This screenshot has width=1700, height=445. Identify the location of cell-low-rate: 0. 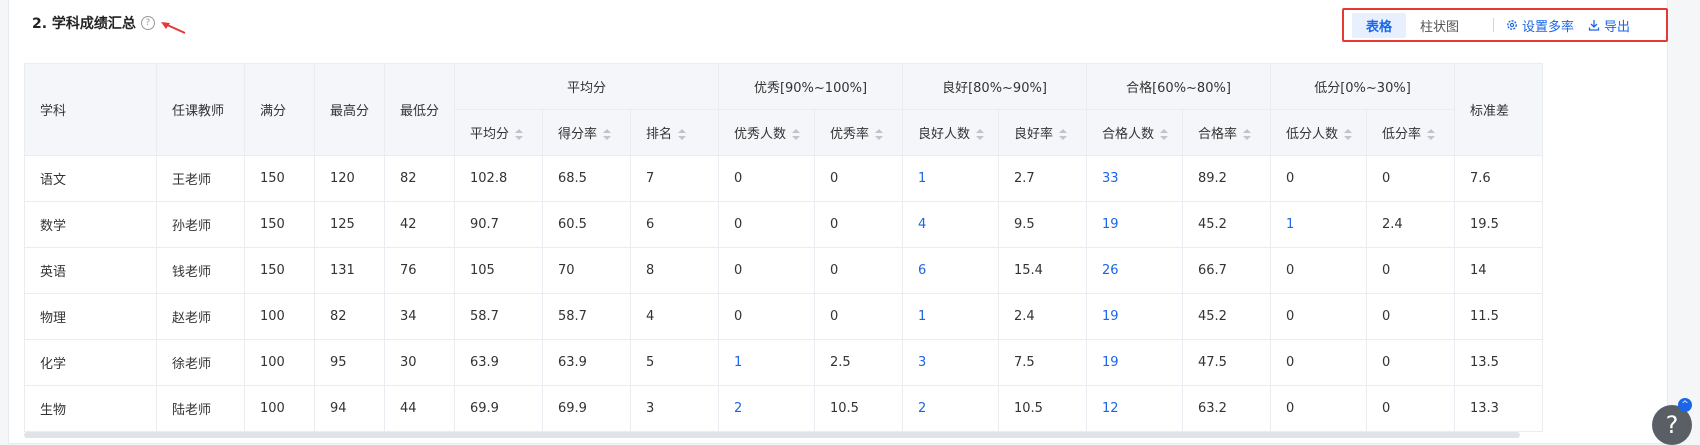
(1410, 270).